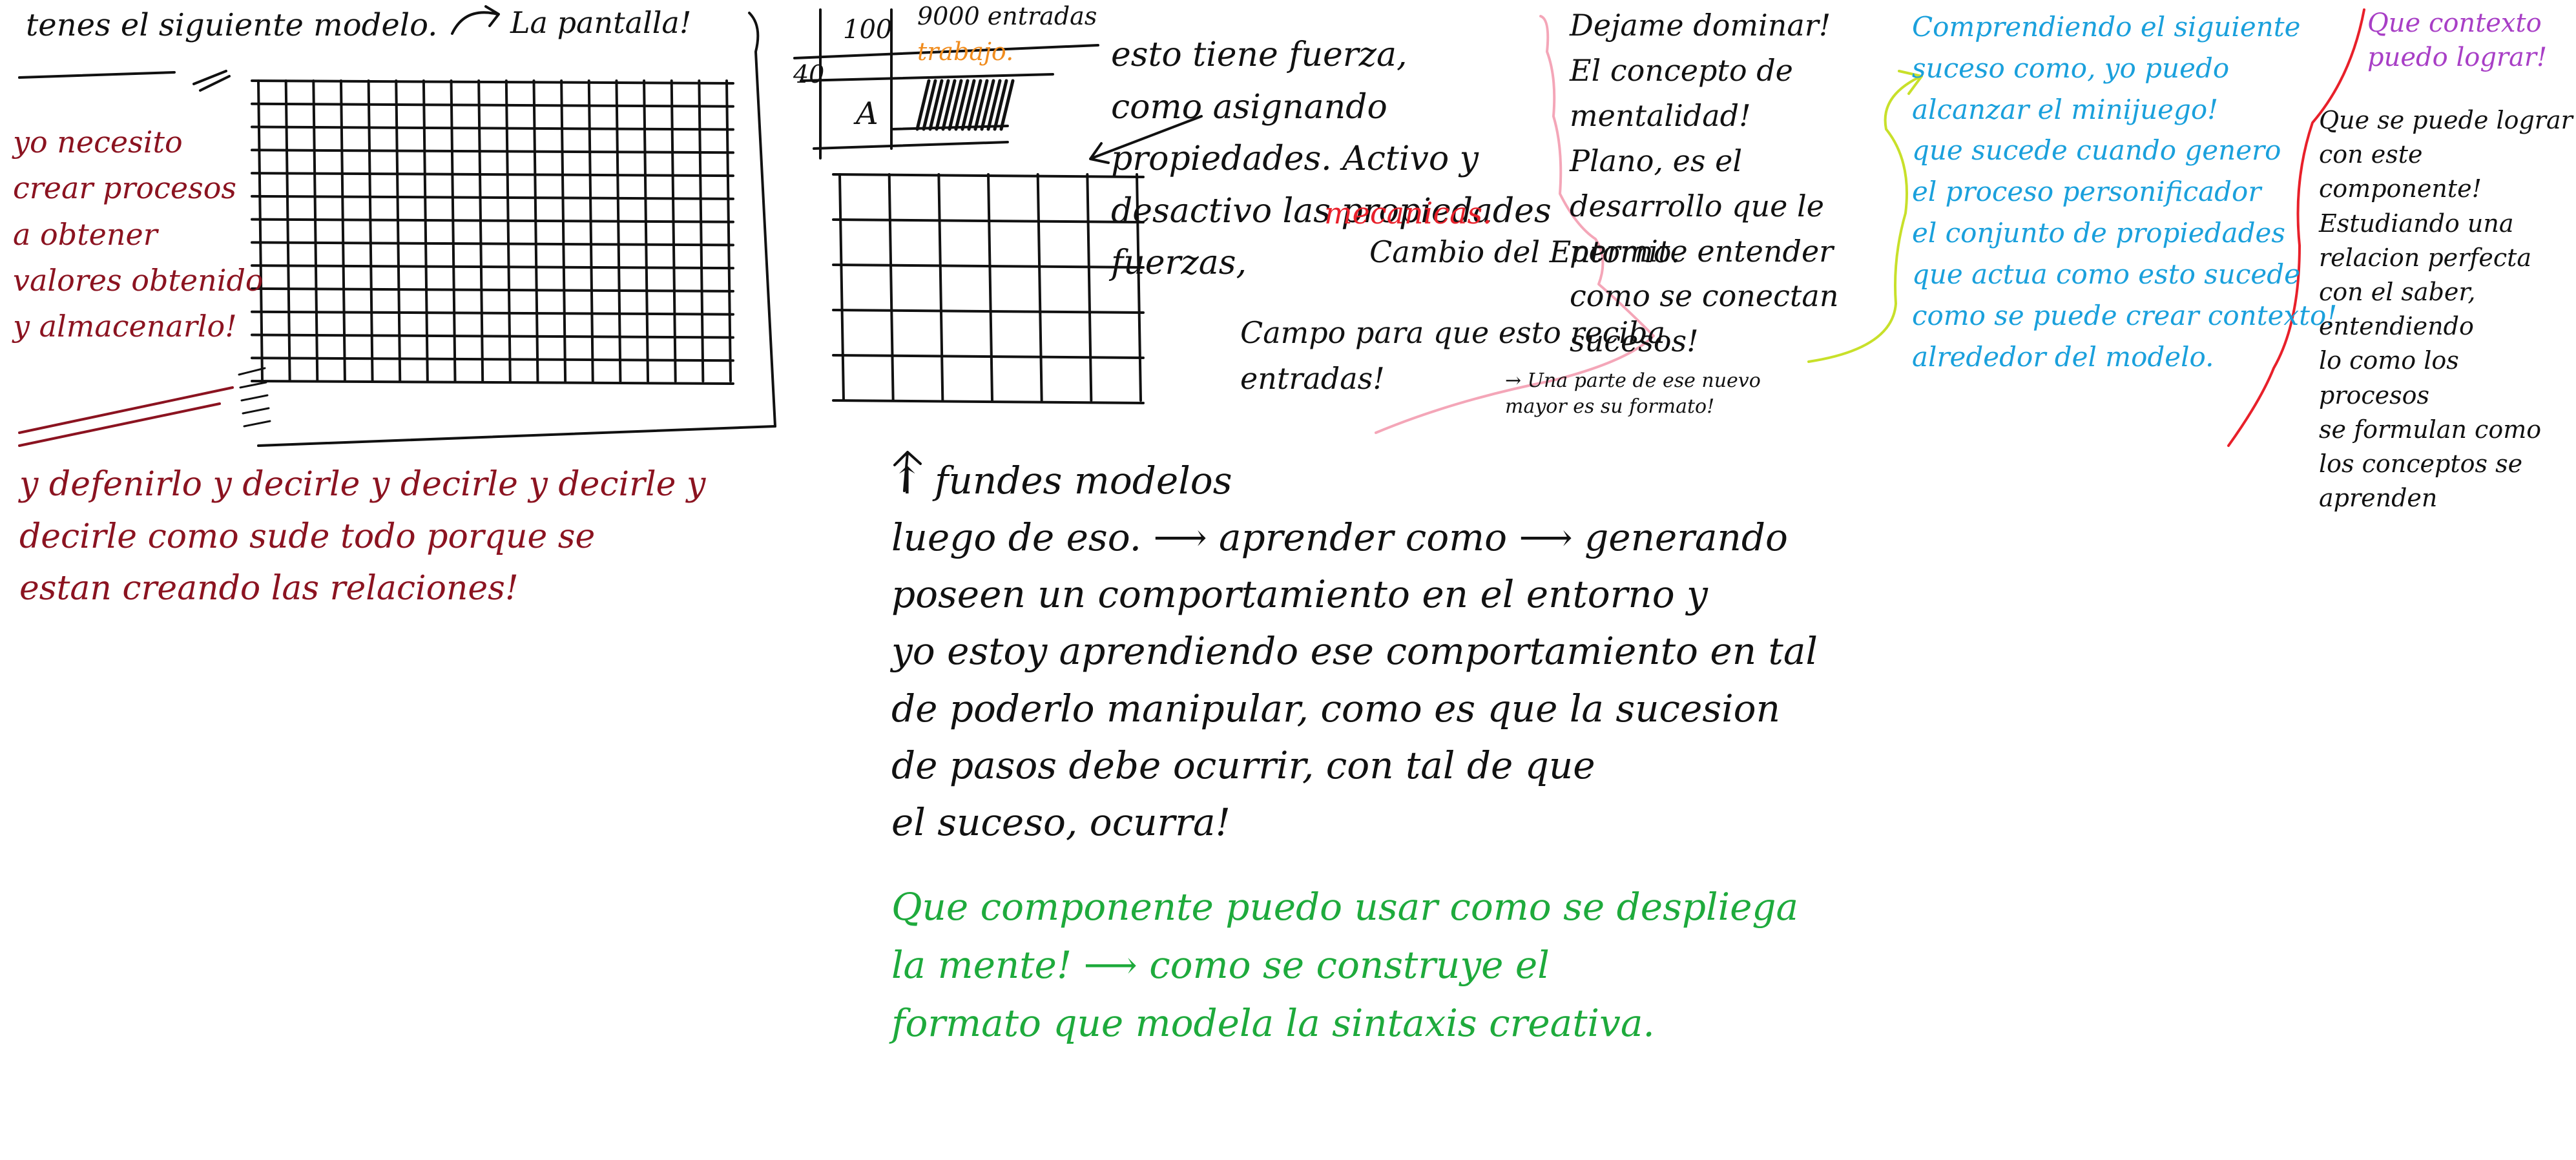 The image size is (2576, 1160). What do you see at coordinates (965, 52) in the screenshot?
I see `table-trabajo: trabajo.` at bounding box center [965, 52].